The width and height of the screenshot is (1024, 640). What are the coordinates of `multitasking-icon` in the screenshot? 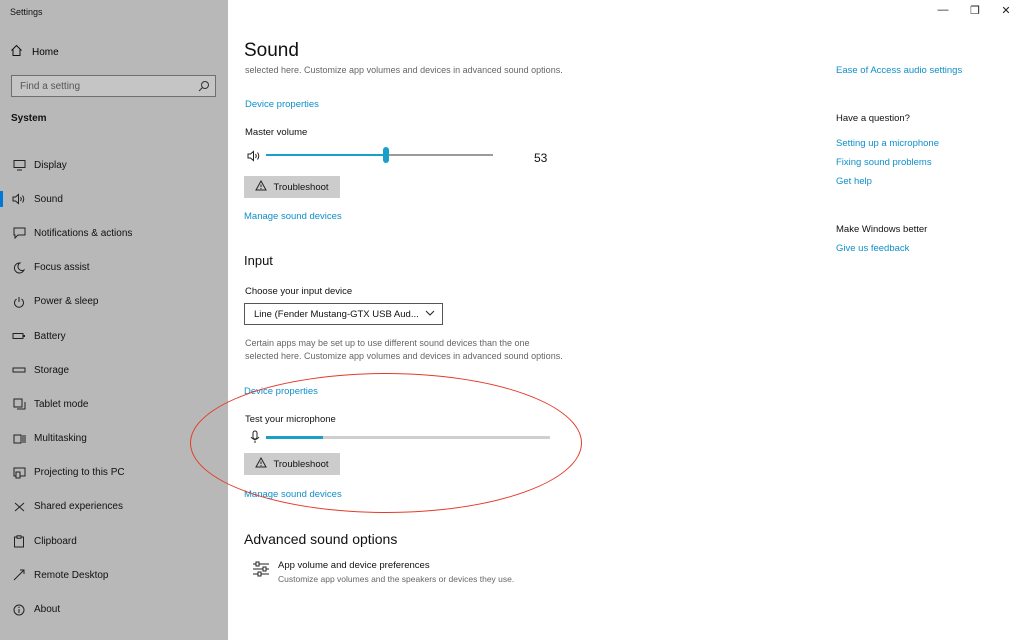 It's located at (19, 439).